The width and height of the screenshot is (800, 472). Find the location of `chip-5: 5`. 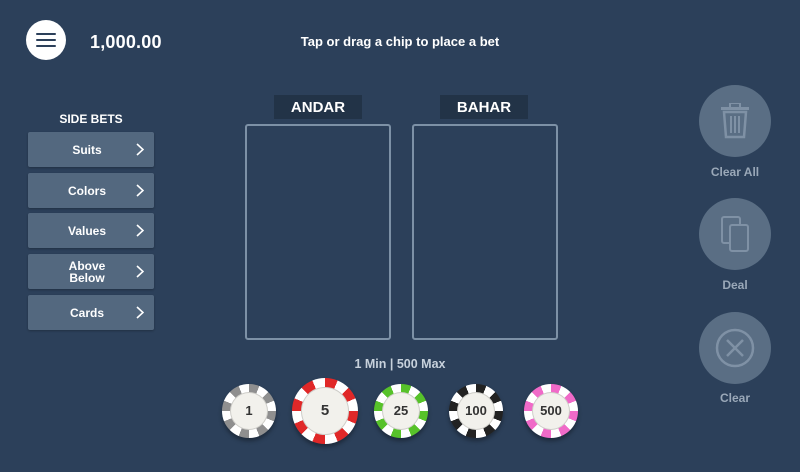

chip-5: 5 is located at coordinates (325, 411).